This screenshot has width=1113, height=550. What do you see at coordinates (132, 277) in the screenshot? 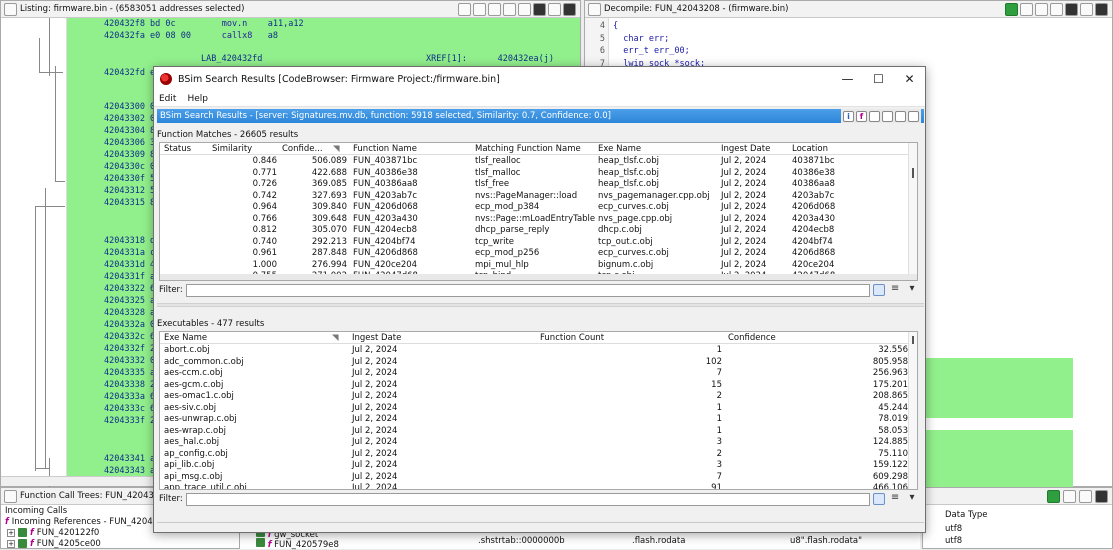
I see `listing-row: 4204331f a2` at bounding box center [132, 277].